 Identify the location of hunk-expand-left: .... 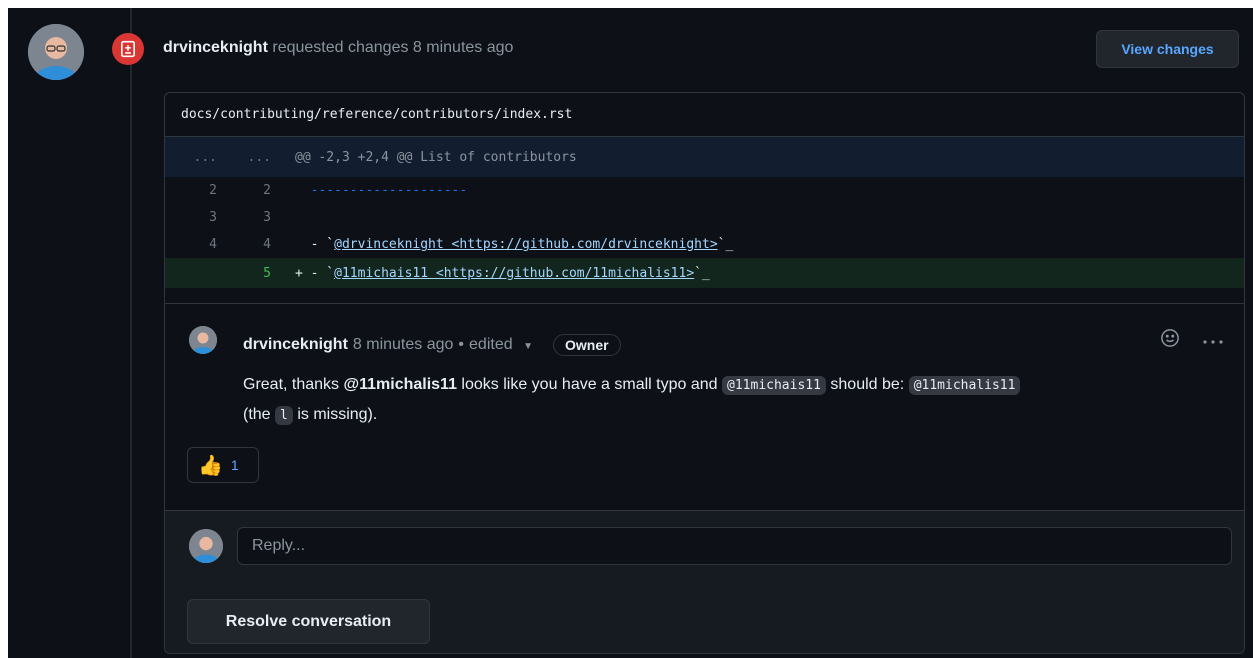
(195, 157).